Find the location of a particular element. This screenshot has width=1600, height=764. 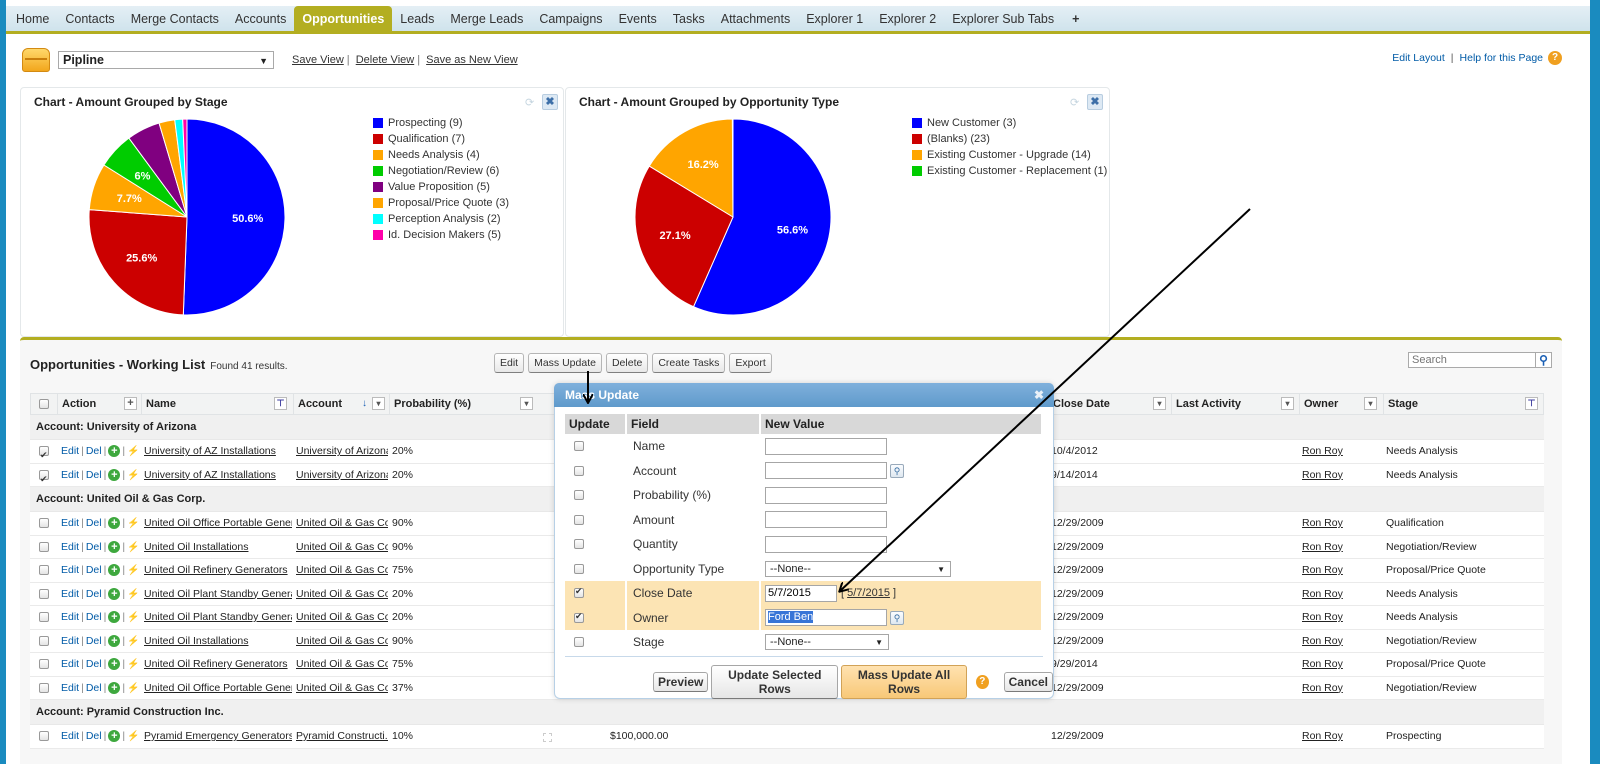

help-icon: ? is located at coordinates (982, 682).